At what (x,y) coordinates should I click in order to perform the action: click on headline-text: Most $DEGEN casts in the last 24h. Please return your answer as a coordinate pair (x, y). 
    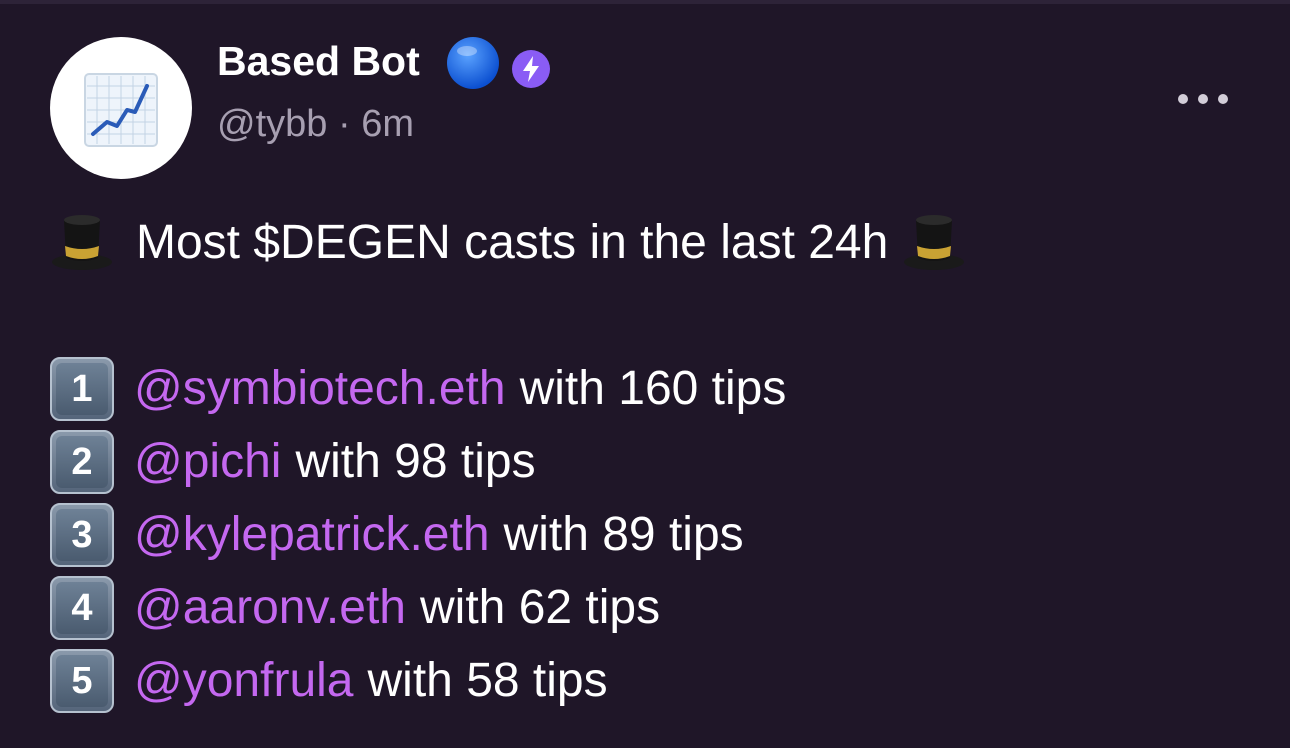
    Looking at the image, I should click on (512, 242).